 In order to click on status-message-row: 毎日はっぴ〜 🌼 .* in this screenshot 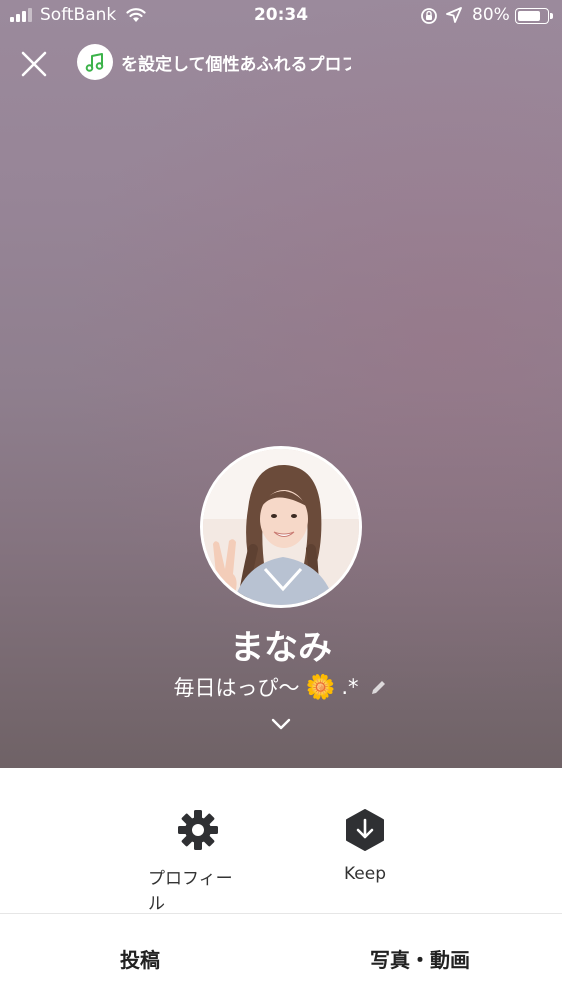, I will do `click(281, 687)`.